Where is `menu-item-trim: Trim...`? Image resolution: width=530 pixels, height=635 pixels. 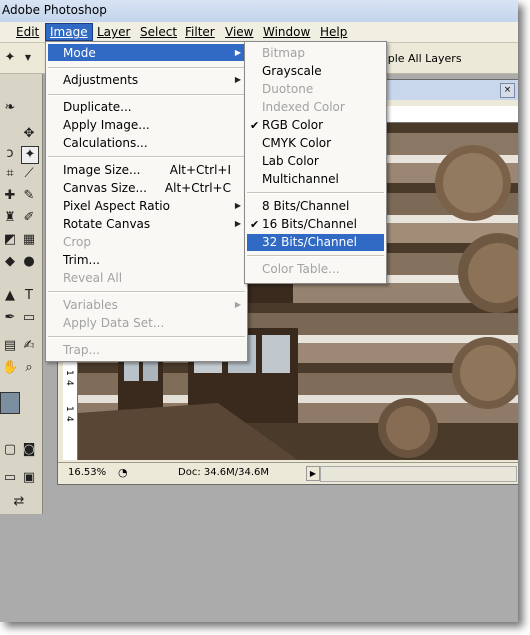 menu-item-trim: Trim... is located at coordinates (81, 260).